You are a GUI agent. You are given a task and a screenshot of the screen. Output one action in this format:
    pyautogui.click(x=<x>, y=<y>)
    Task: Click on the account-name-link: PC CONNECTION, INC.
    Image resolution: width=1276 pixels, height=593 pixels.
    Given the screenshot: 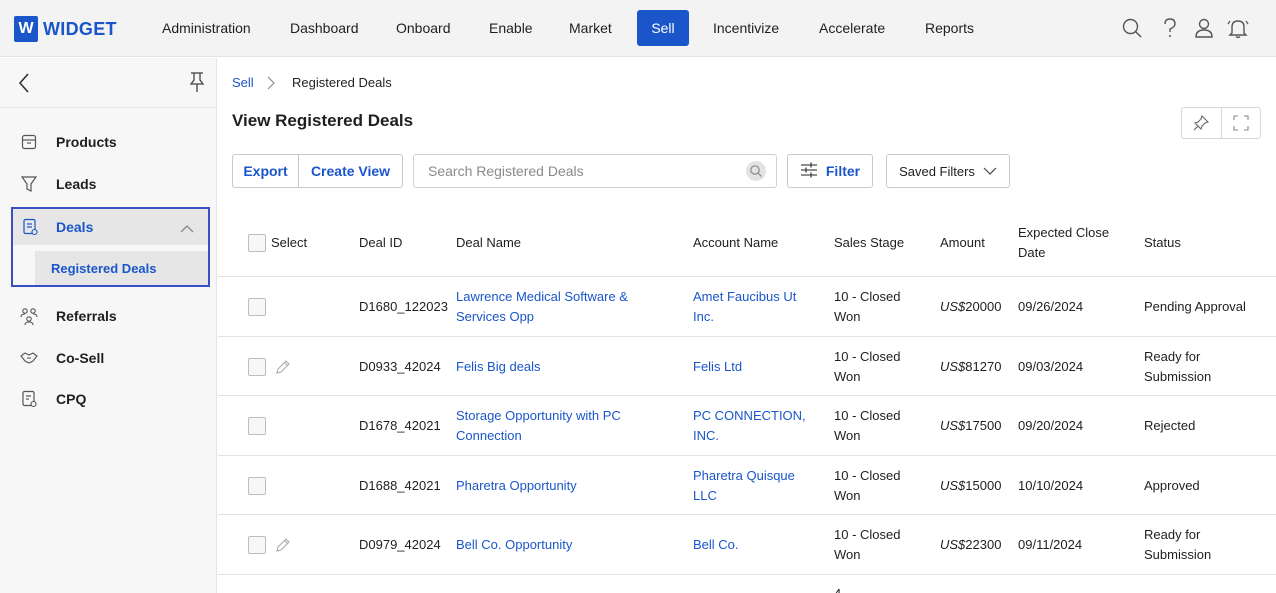 What is the action you would take?
    pyautogui.click(x=755, y=426)
    